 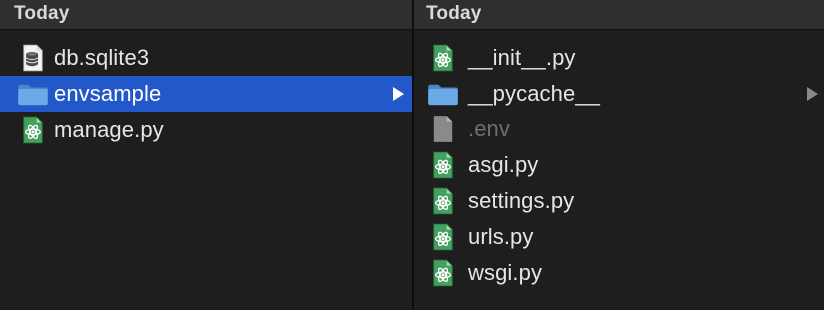 What do you see at coordinates (619, 94) in the screenshot?
I see `folder-row-pycache: __pycache__` at bounding box center [619, 94].